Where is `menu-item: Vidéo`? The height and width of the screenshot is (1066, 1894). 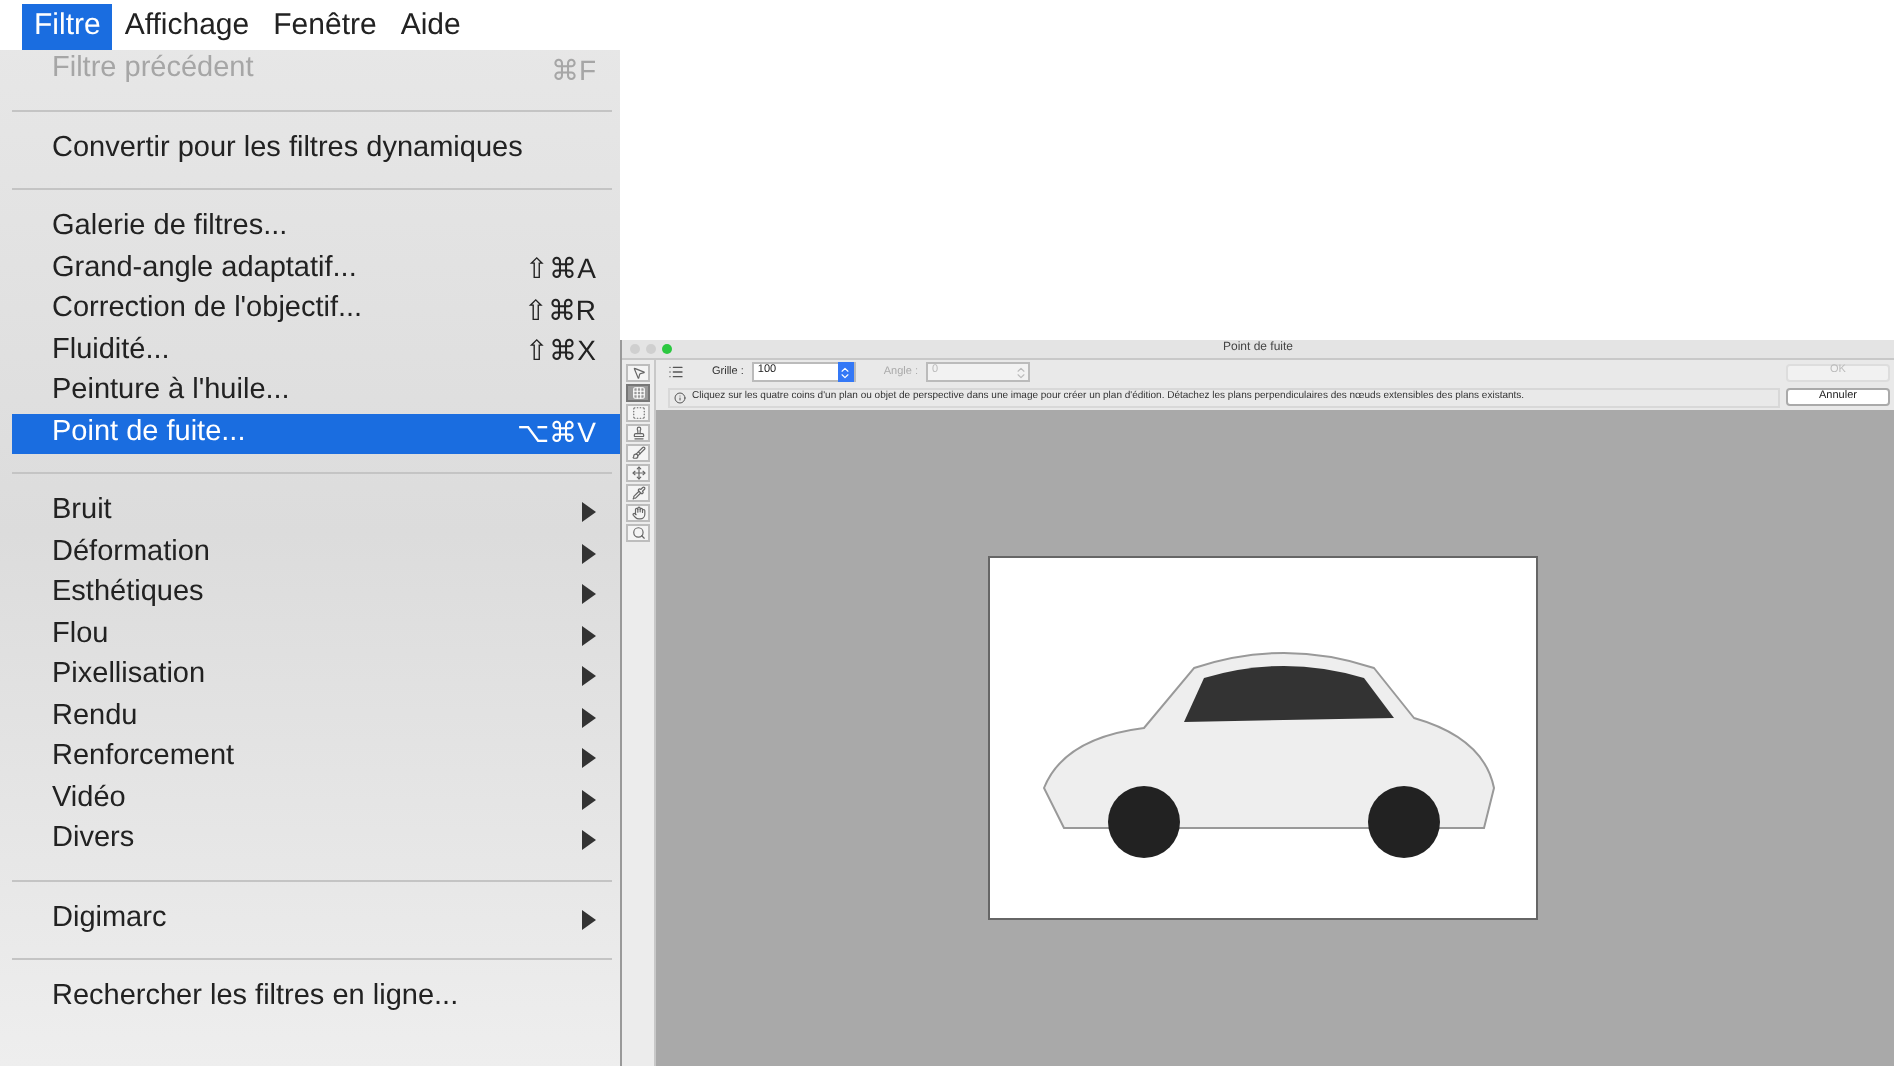
menu-item: Vidéo is located at coordinates (316, 799).